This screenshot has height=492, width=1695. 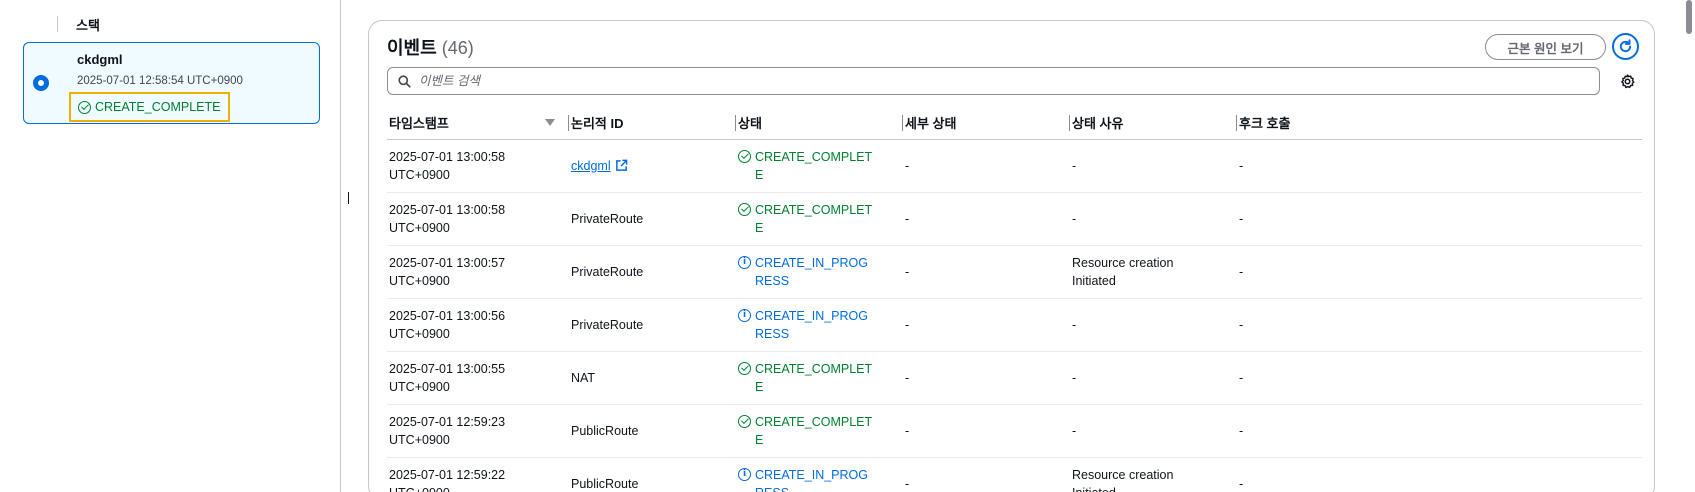 I want to click on sort-descending-icon, so click(x=550, y=122).